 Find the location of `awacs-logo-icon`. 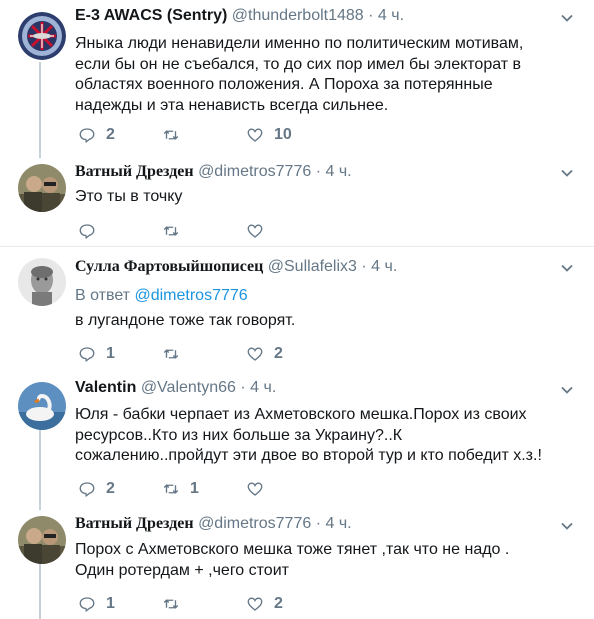

awacs-logo-icon is located at coordinates (42, 36).